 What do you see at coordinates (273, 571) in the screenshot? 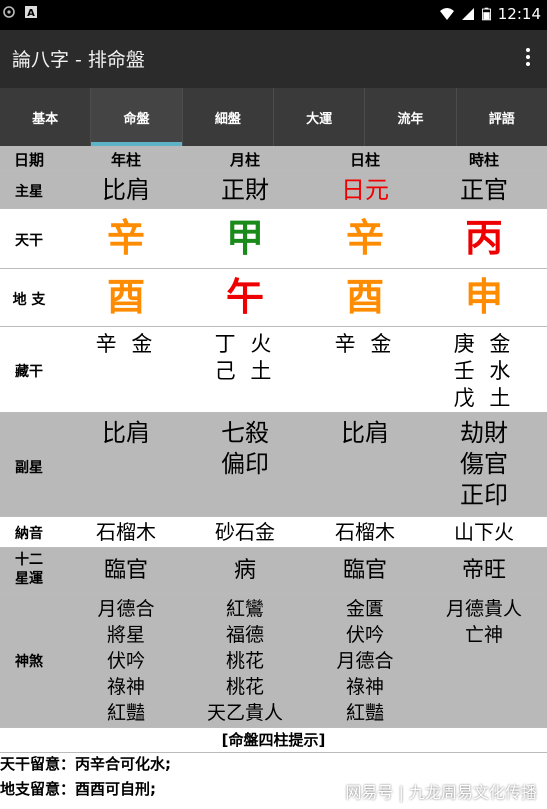
I see `twelve-stages-row: 十二 星運 臨官 病 臨官 帝旺` at bounding box center [273, 571].